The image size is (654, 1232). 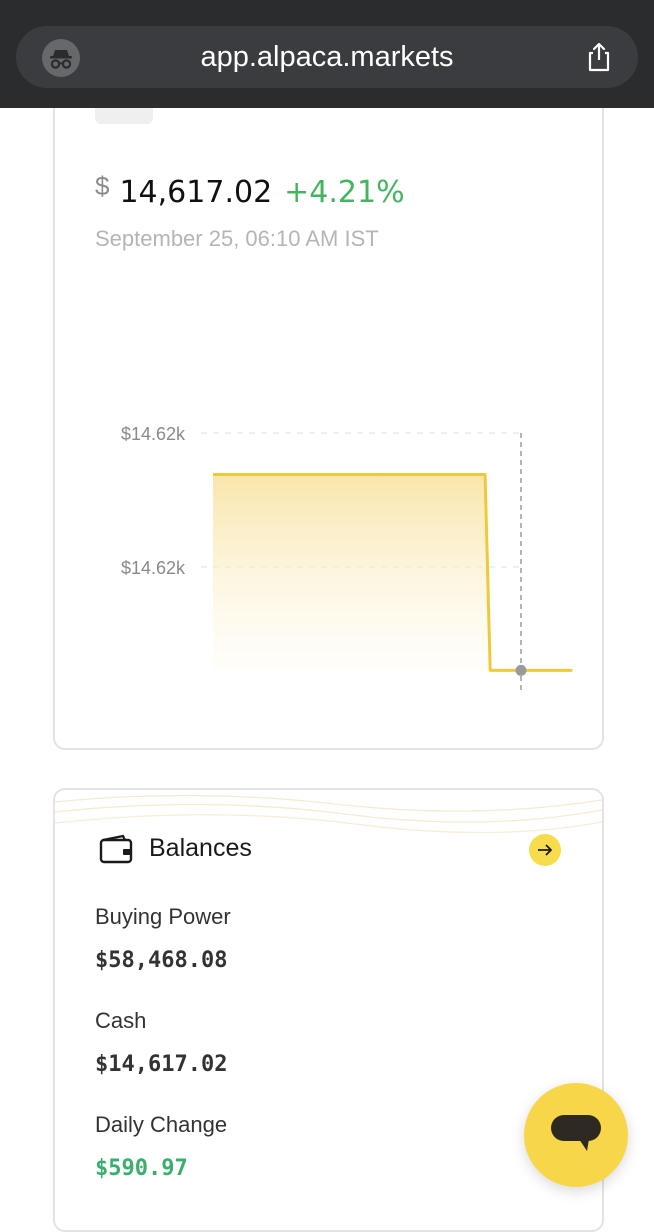 I want to click on currency-symbol: $, so click(x=102, y=186).